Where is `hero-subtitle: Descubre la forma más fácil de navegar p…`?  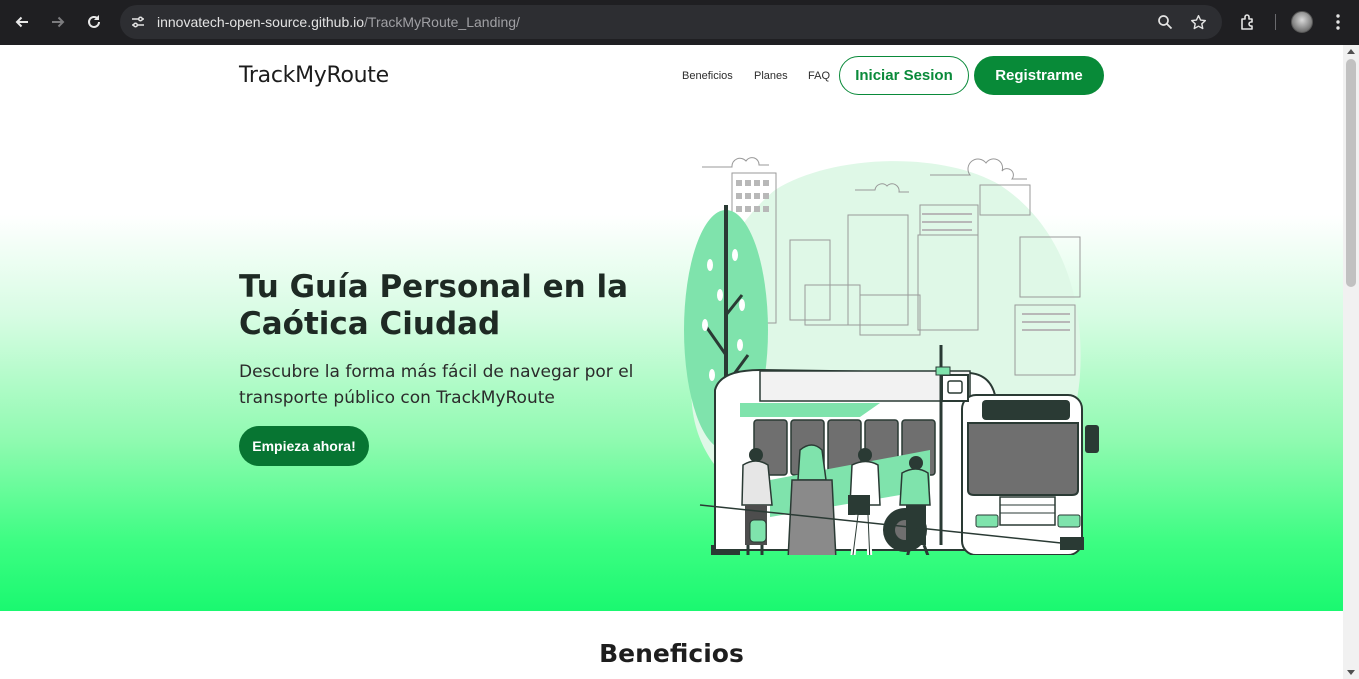 hero-subtitle: Descubre la forma más fácil de navegar p… is located at coordinates (436, 385).